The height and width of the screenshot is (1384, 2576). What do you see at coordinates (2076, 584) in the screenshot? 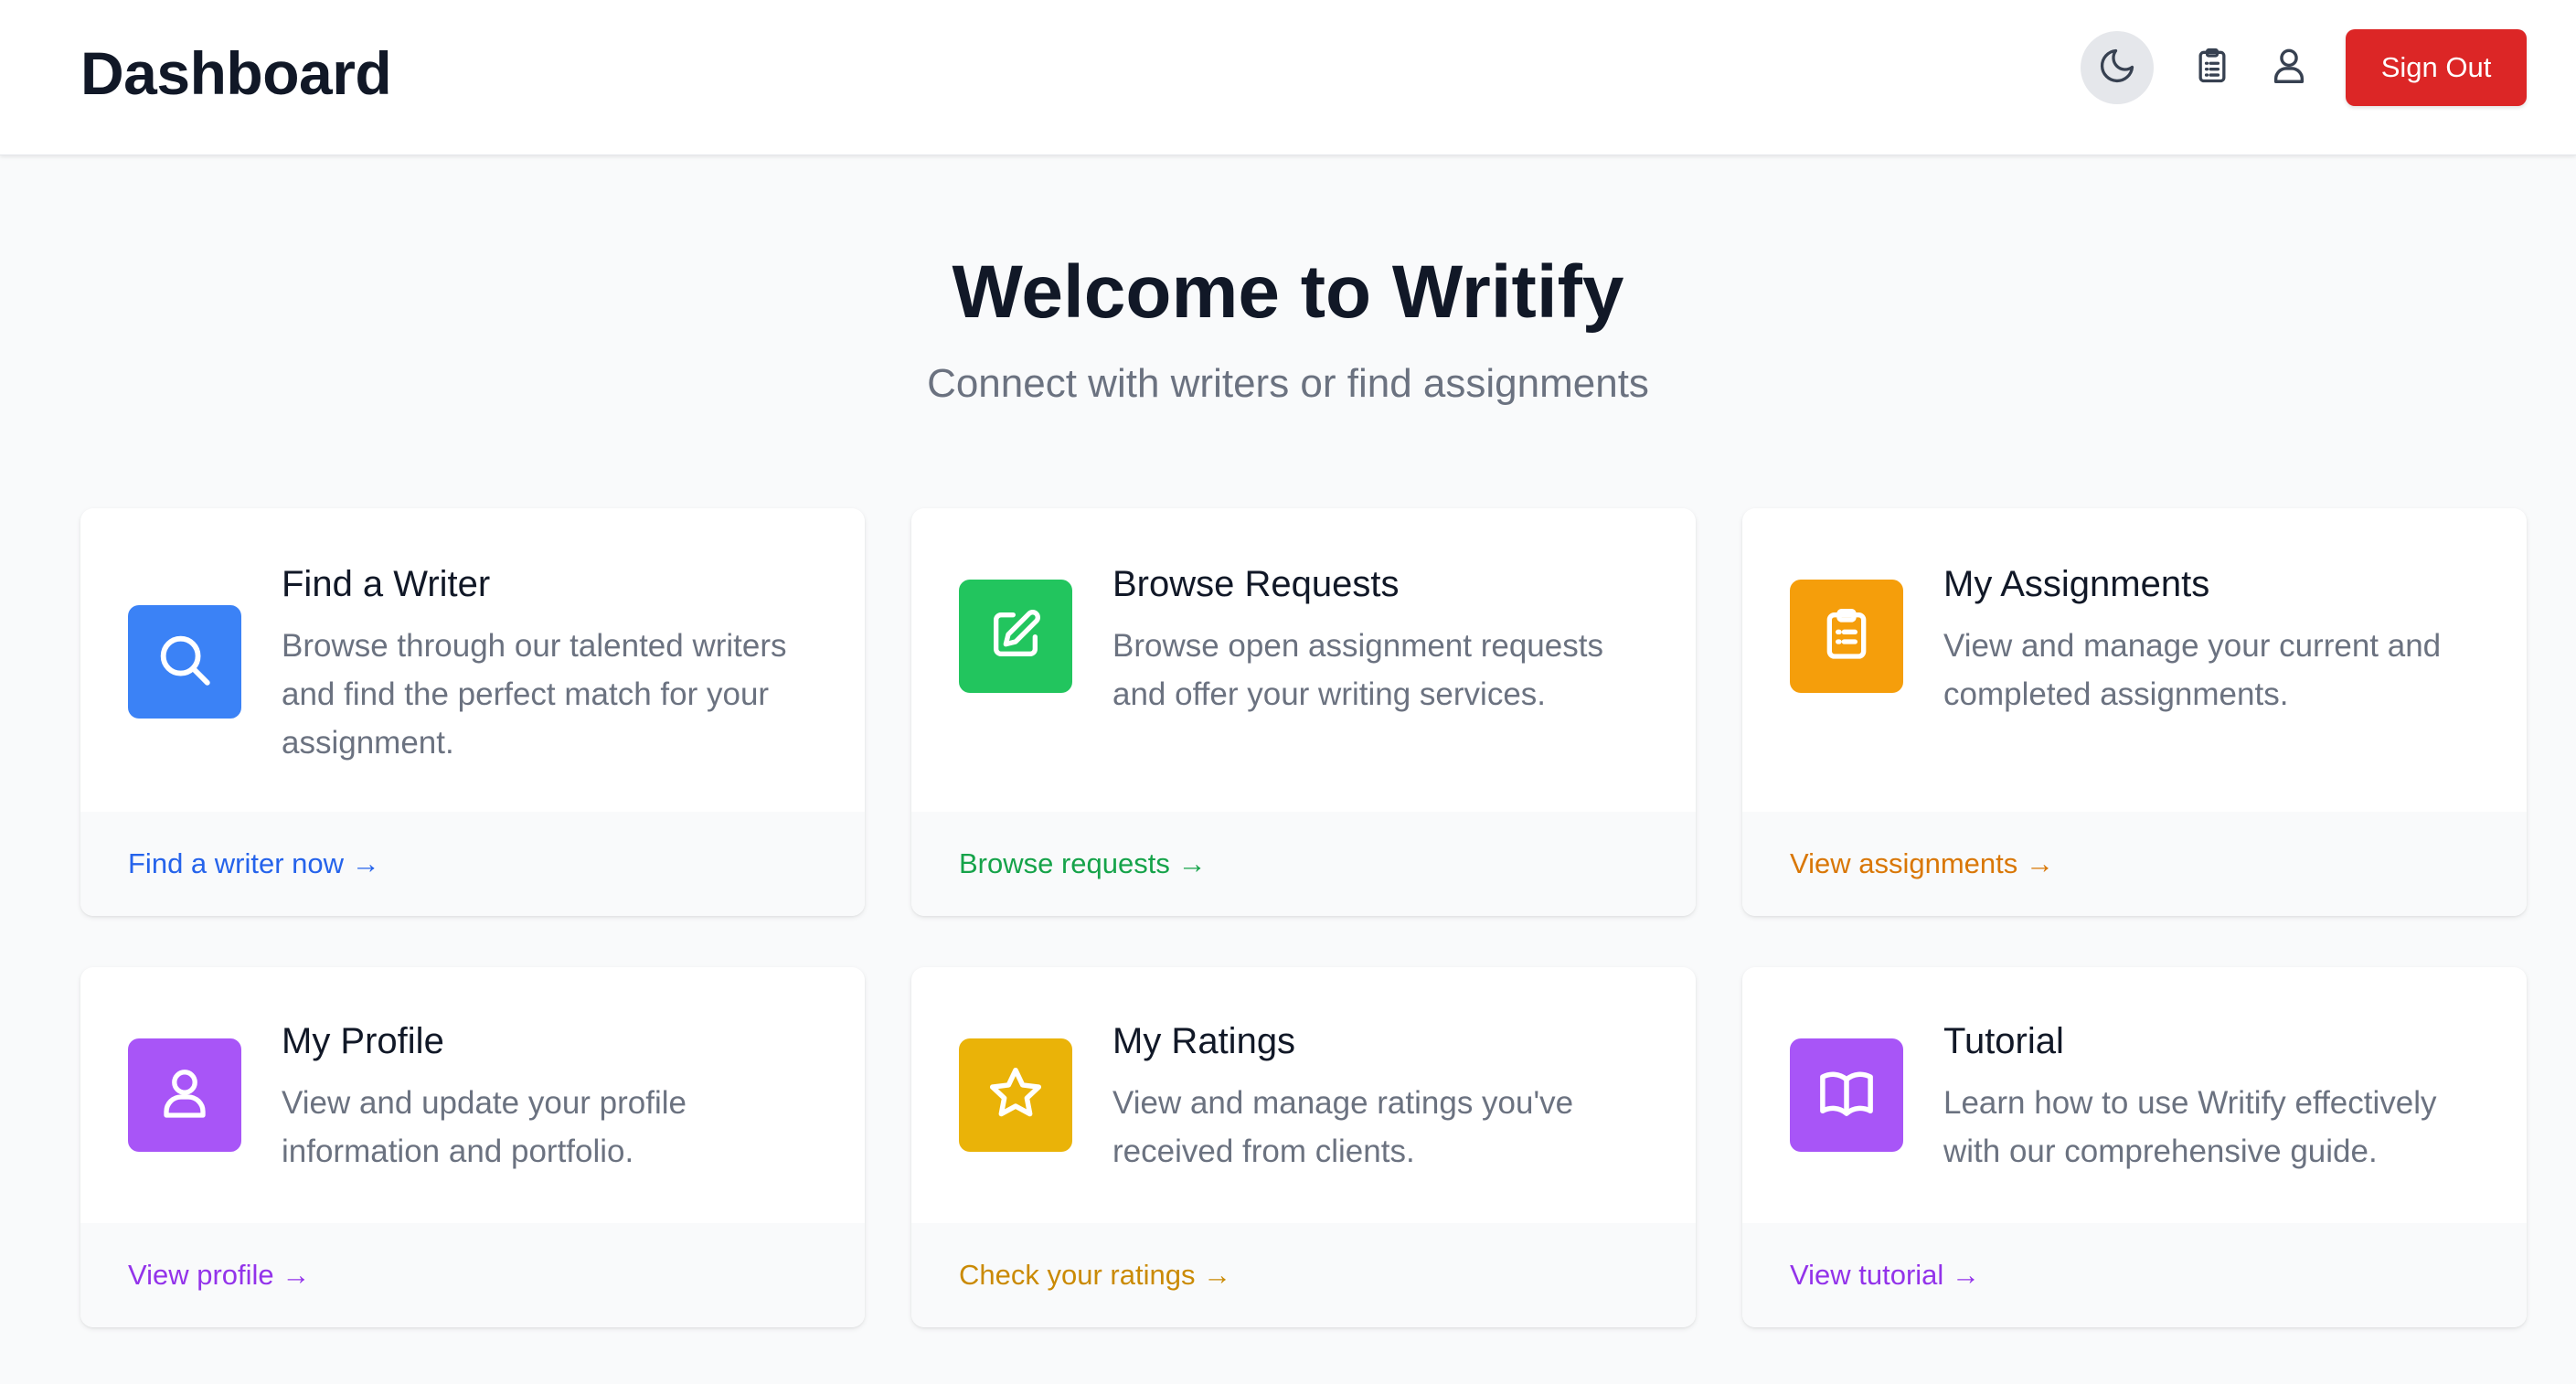
I see `card-title: My Assignments` at bounding box center [2076, 584].